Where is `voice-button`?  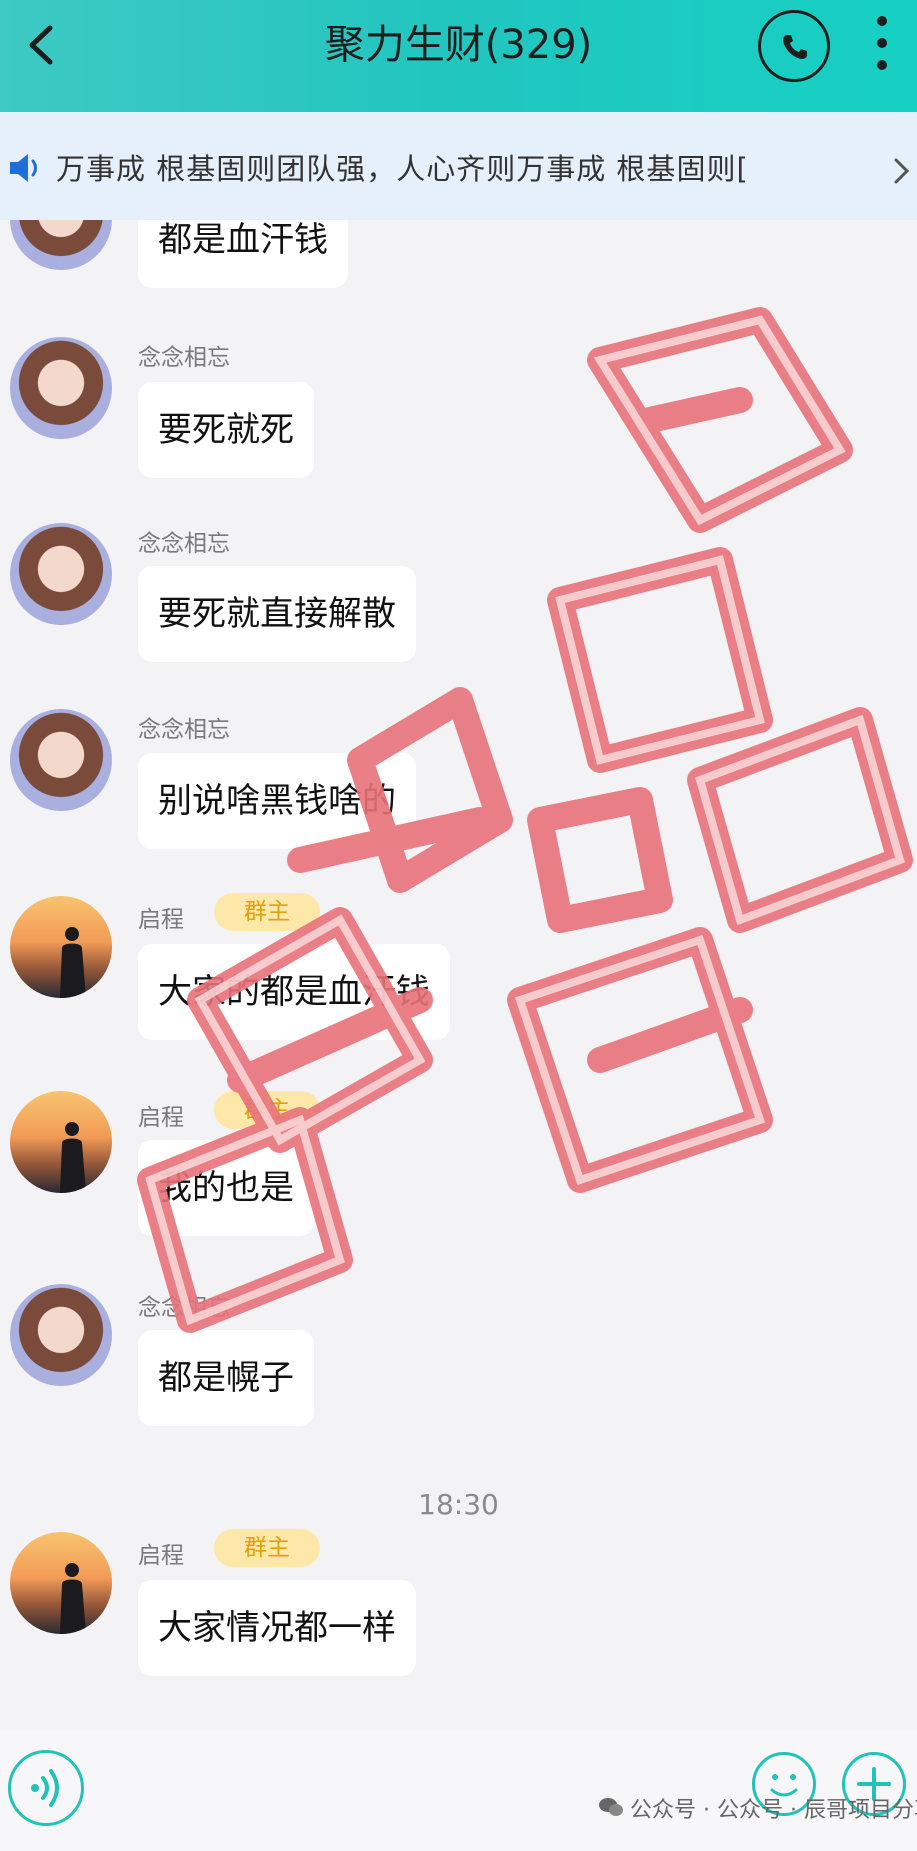 voice-button is located at coordinates (46, 1788).